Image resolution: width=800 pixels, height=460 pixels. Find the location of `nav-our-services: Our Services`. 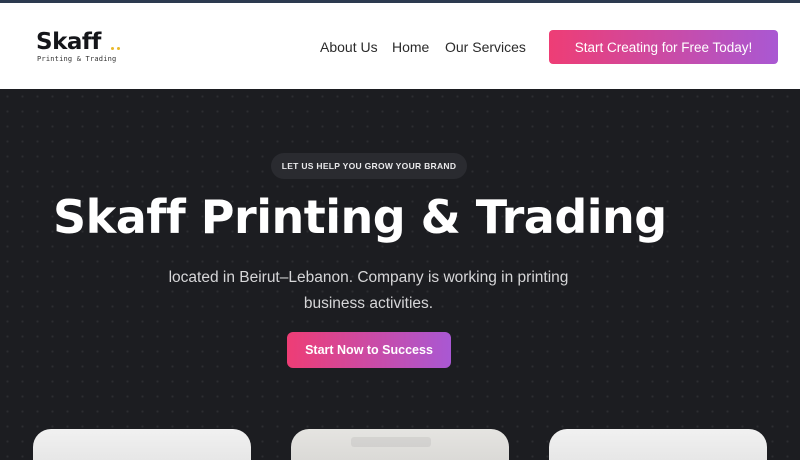

nav-our-services: Our Services is located at coordinates (485, 47).